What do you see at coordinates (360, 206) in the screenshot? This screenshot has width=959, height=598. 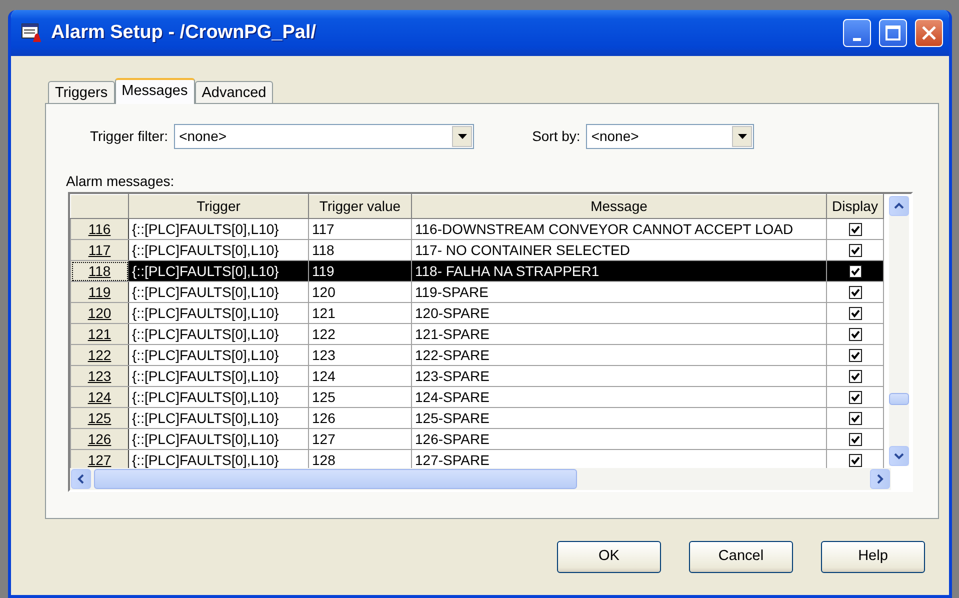 I see `column-header: Trigger value` at bounding box center [360, 206].